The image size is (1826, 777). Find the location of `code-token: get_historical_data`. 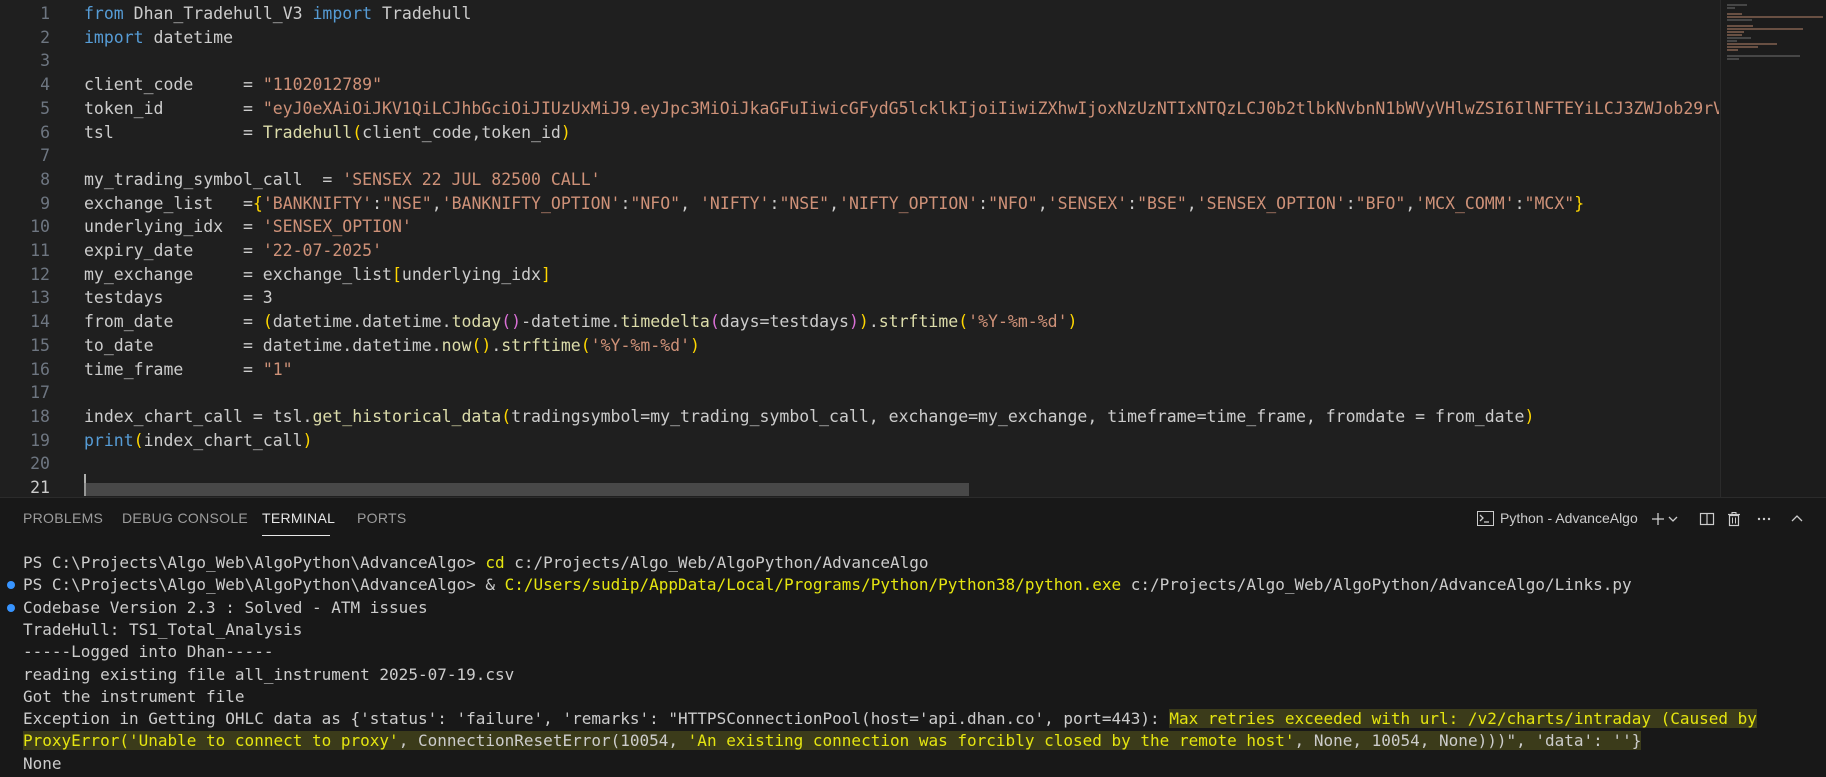

code-token: get_historical_data is located at coordinates (407, 416).